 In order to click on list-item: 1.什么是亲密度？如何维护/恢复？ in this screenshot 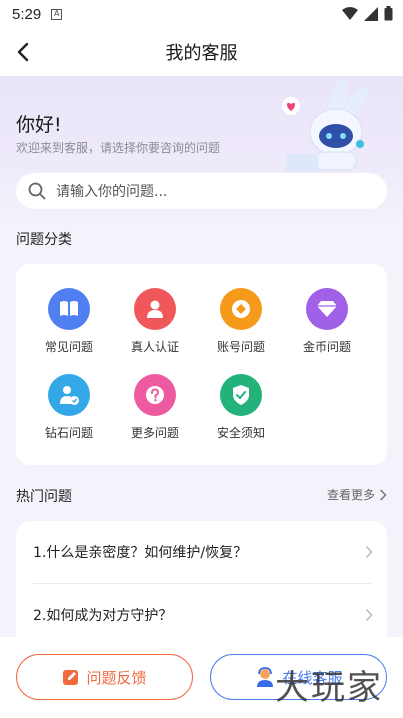, I will do `click(201, 552)`.